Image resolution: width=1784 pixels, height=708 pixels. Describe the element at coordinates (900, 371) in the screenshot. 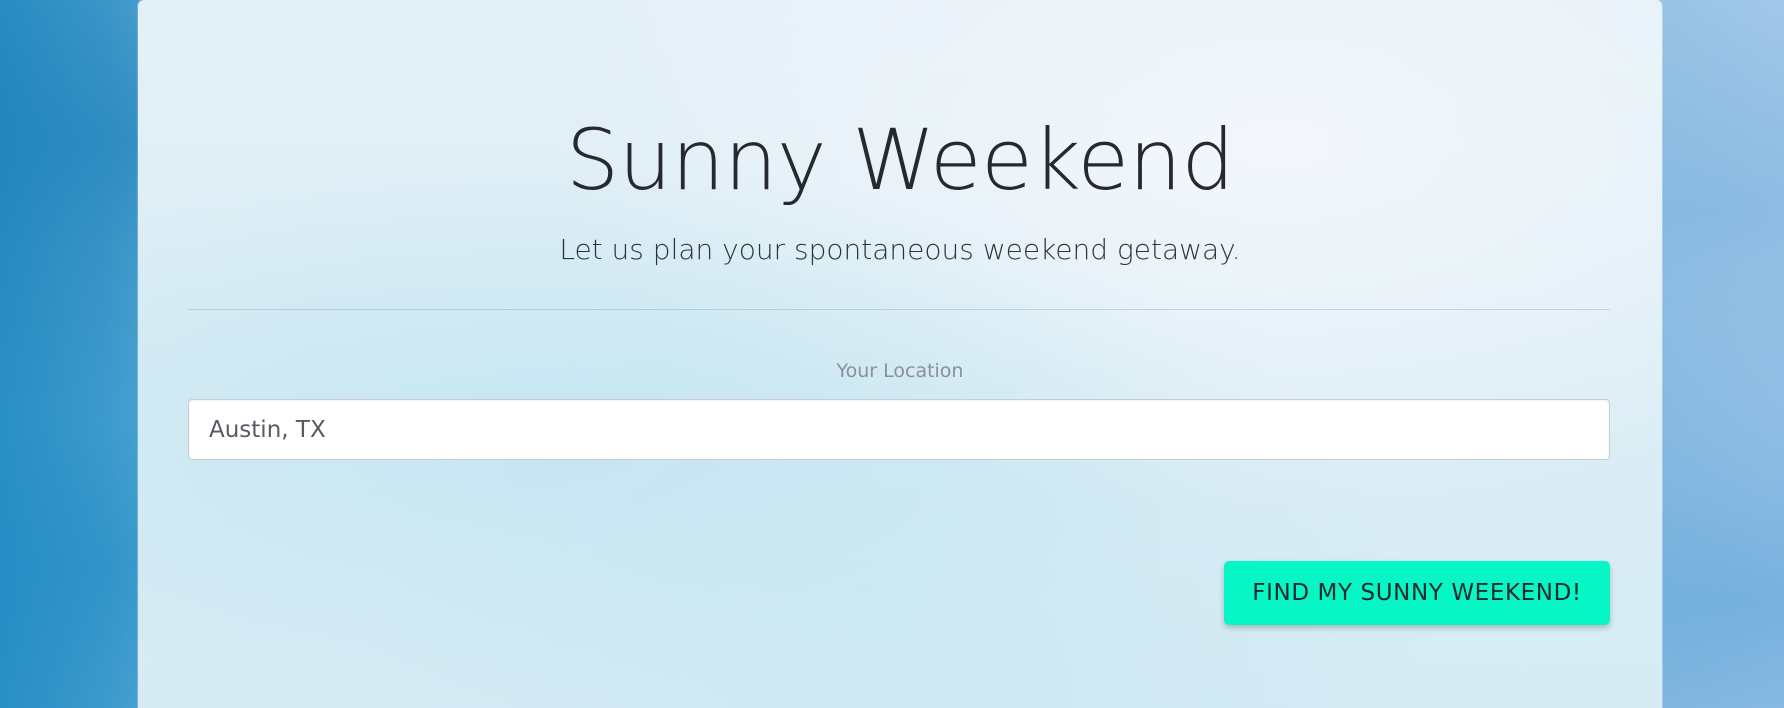

I see `location-label: Your Location` at that location.